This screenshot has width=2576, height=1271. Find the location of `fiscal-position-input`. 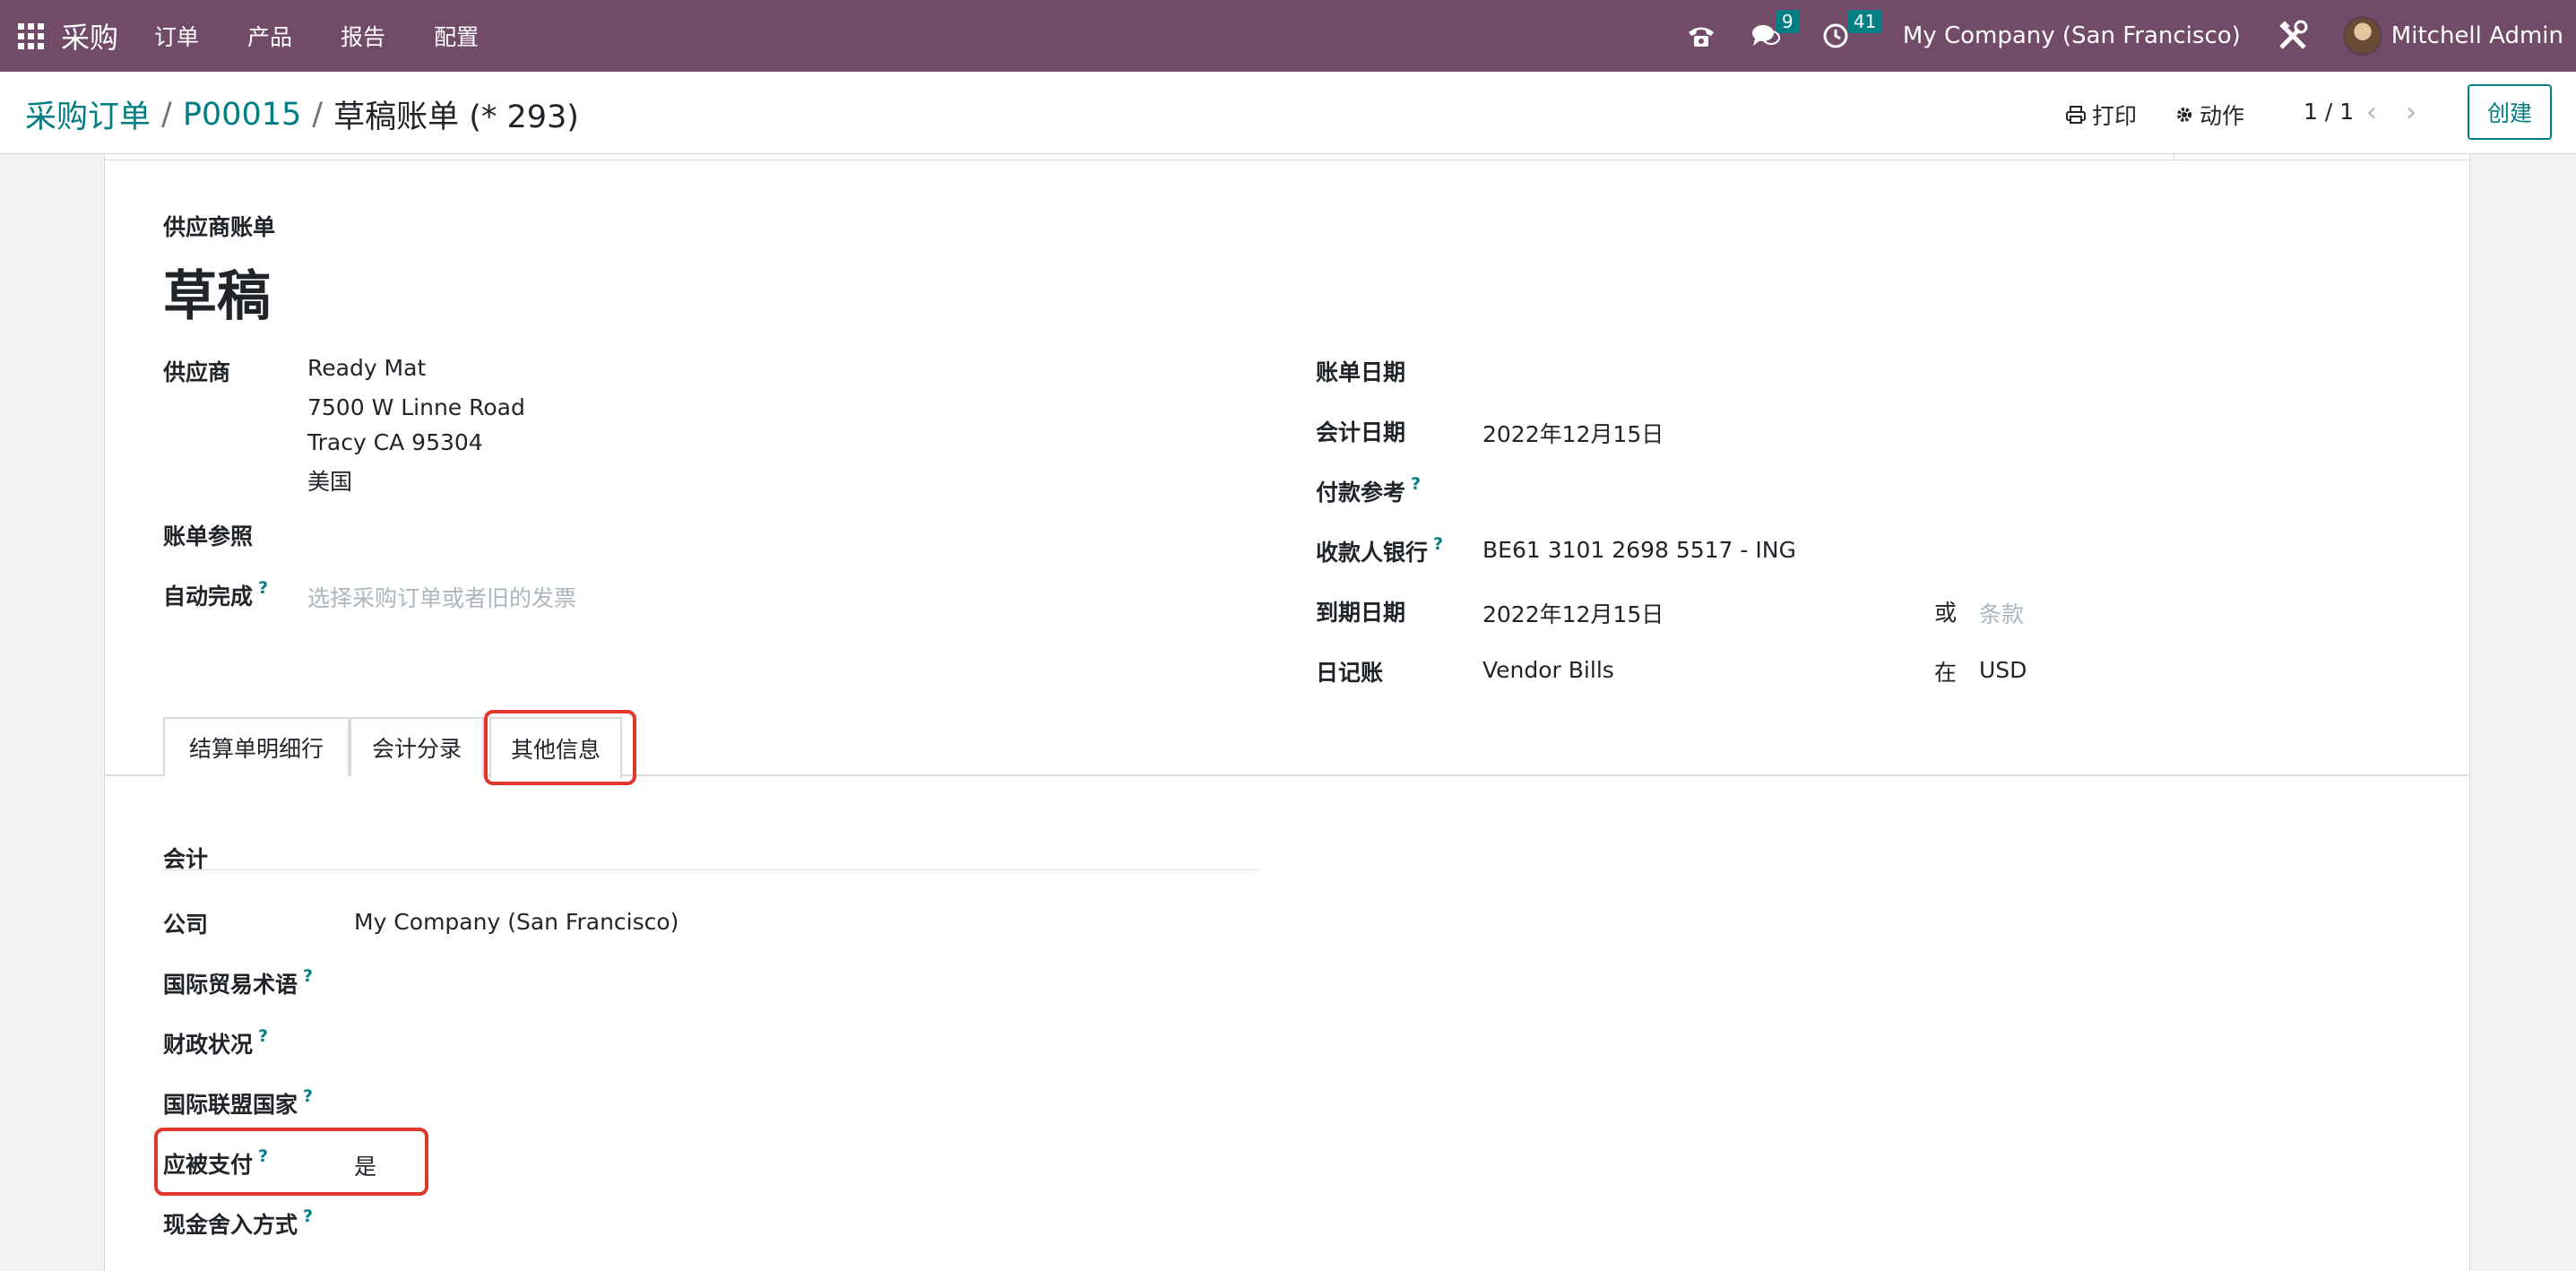

fiscal-position-input is located at coordinates (802, 1041).